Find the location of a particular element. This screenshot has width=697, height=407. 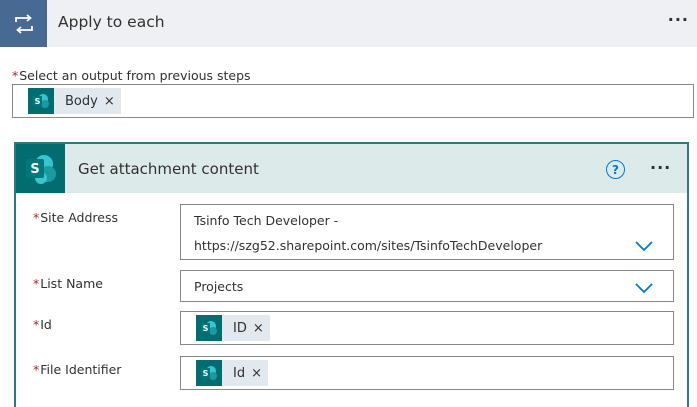

id-token-remove-icon: × is located at coordinates (258, 328).